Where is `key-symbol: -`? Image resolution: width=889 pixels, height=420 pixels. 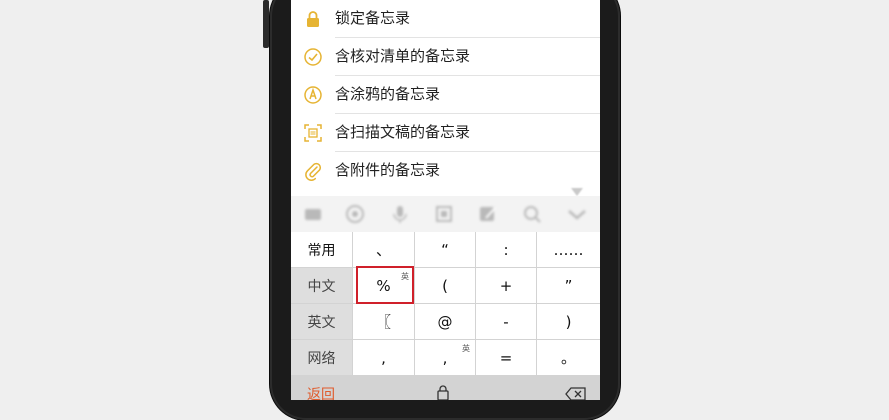
key-symbol: - is located at coordinates (506, 321).